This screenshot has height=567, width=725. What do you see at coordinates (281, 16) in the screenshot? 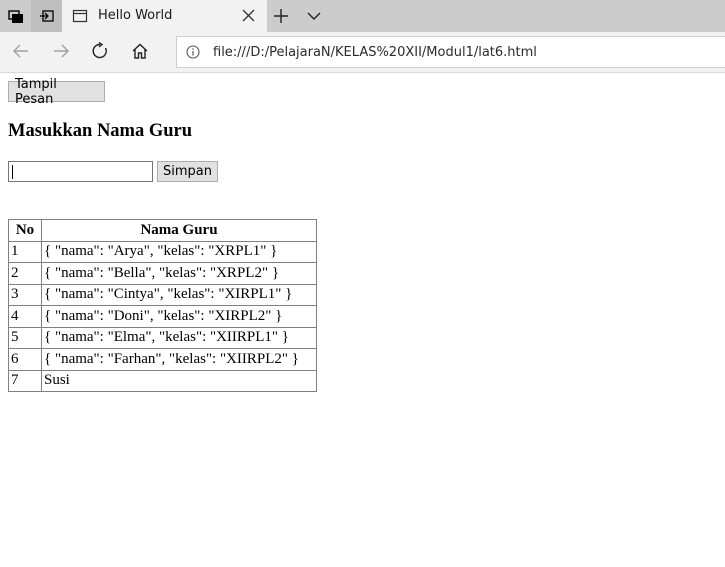
I see `new-tab-icon` at bounding box center [281, 16].